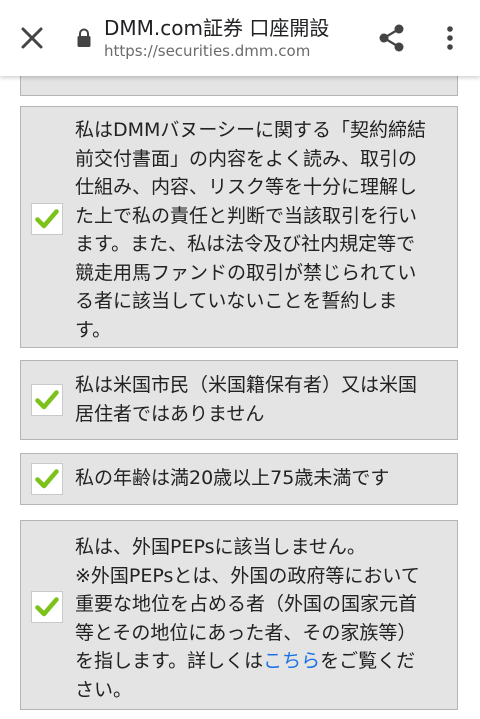 This screenshot has height=719, width=480. I want to click on confirmation-box-age: 私の年齢は満20歳以上75歳未満です, so click(239, 479).